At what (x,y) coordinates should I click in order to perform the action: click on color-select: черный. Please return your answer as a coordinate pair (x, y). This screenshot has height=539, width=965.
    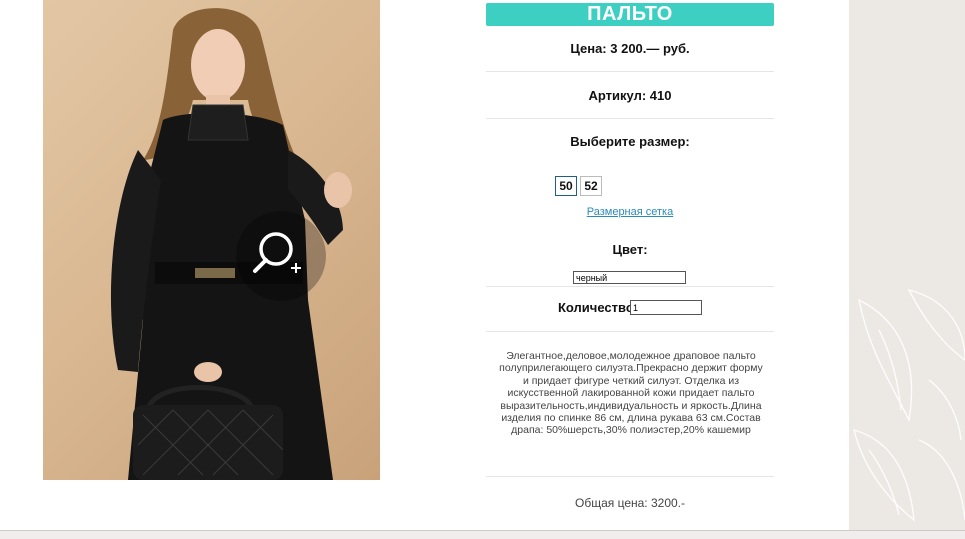
    Looking at the image, I should click on (629, 277).